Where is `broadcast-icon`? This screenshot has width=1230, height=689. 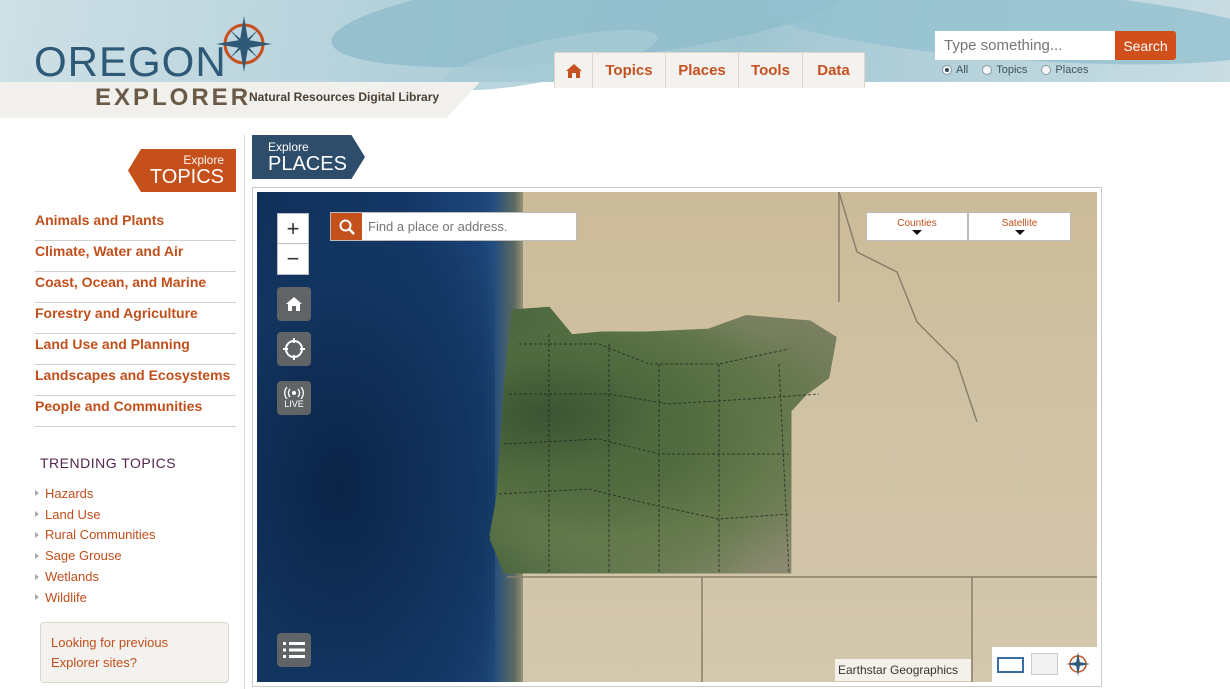
broadcast-icon is located at coordinates (294, 393).